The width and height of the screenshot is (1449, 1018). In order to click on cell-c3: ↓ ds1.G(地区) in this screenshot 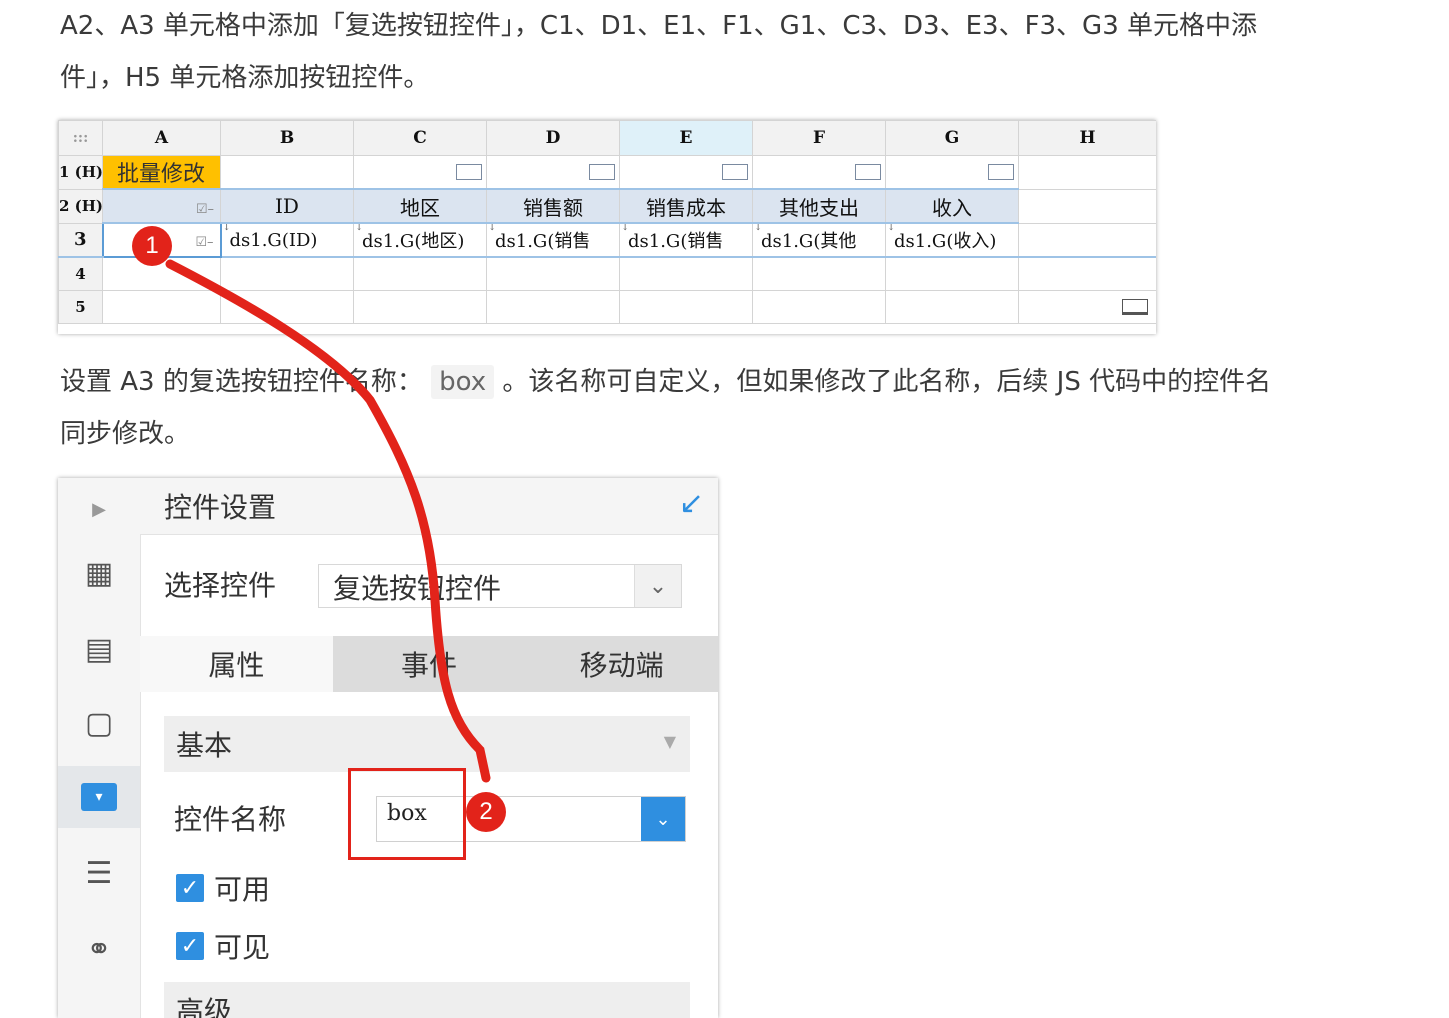, I will do `click(420, 240)`.